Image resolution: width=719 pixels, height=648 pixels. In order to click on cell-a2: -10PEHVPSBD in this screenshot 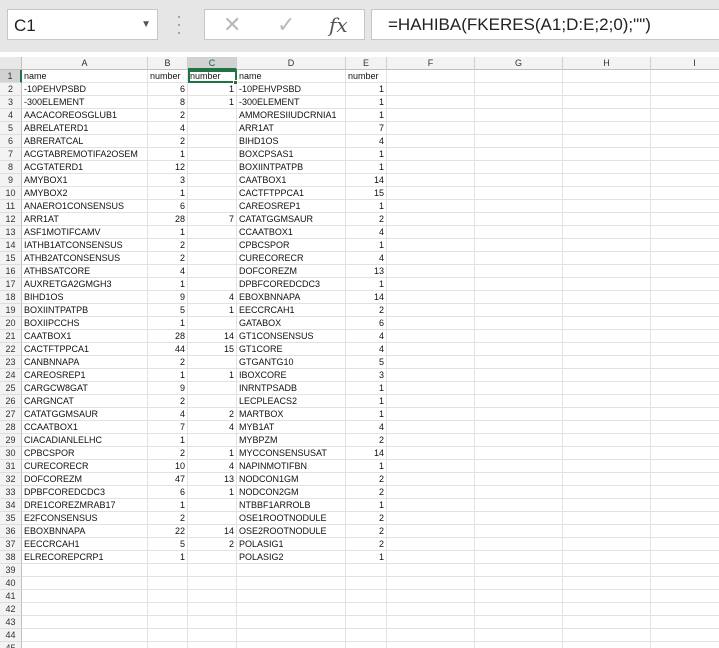, I will do `click(85, 89)`.